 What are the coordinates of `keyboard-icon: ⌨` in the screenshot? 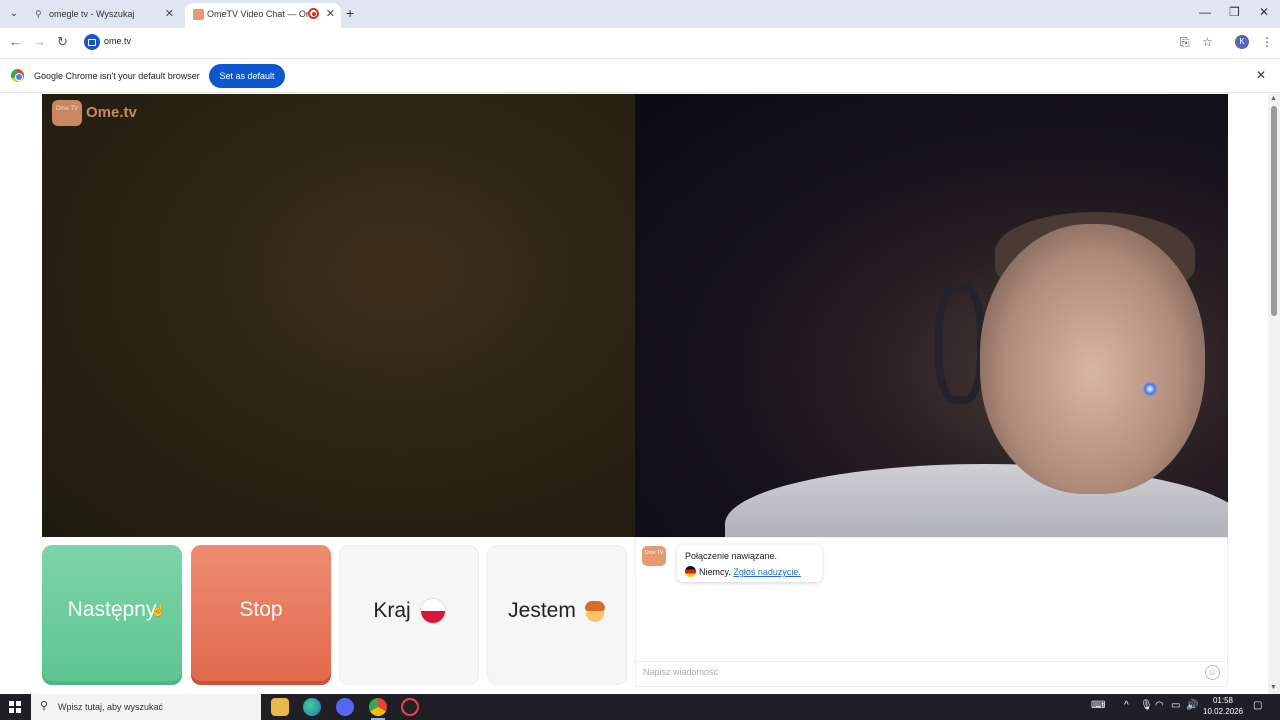 It's located at (1098, 705).